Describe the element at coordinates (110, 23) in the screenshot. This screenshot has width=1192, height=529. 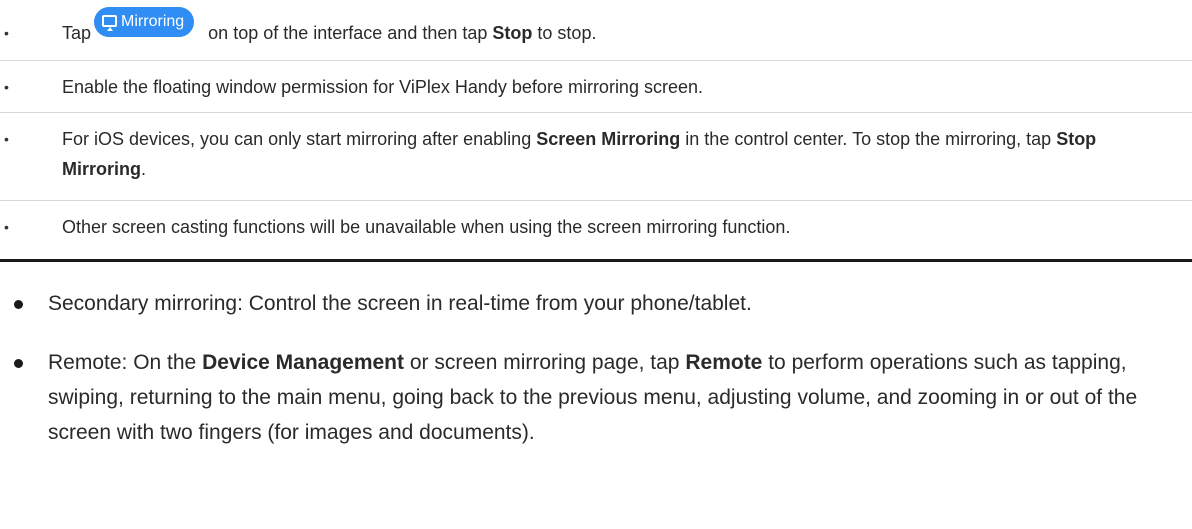
I see `screen-mirror-icon` at that location.